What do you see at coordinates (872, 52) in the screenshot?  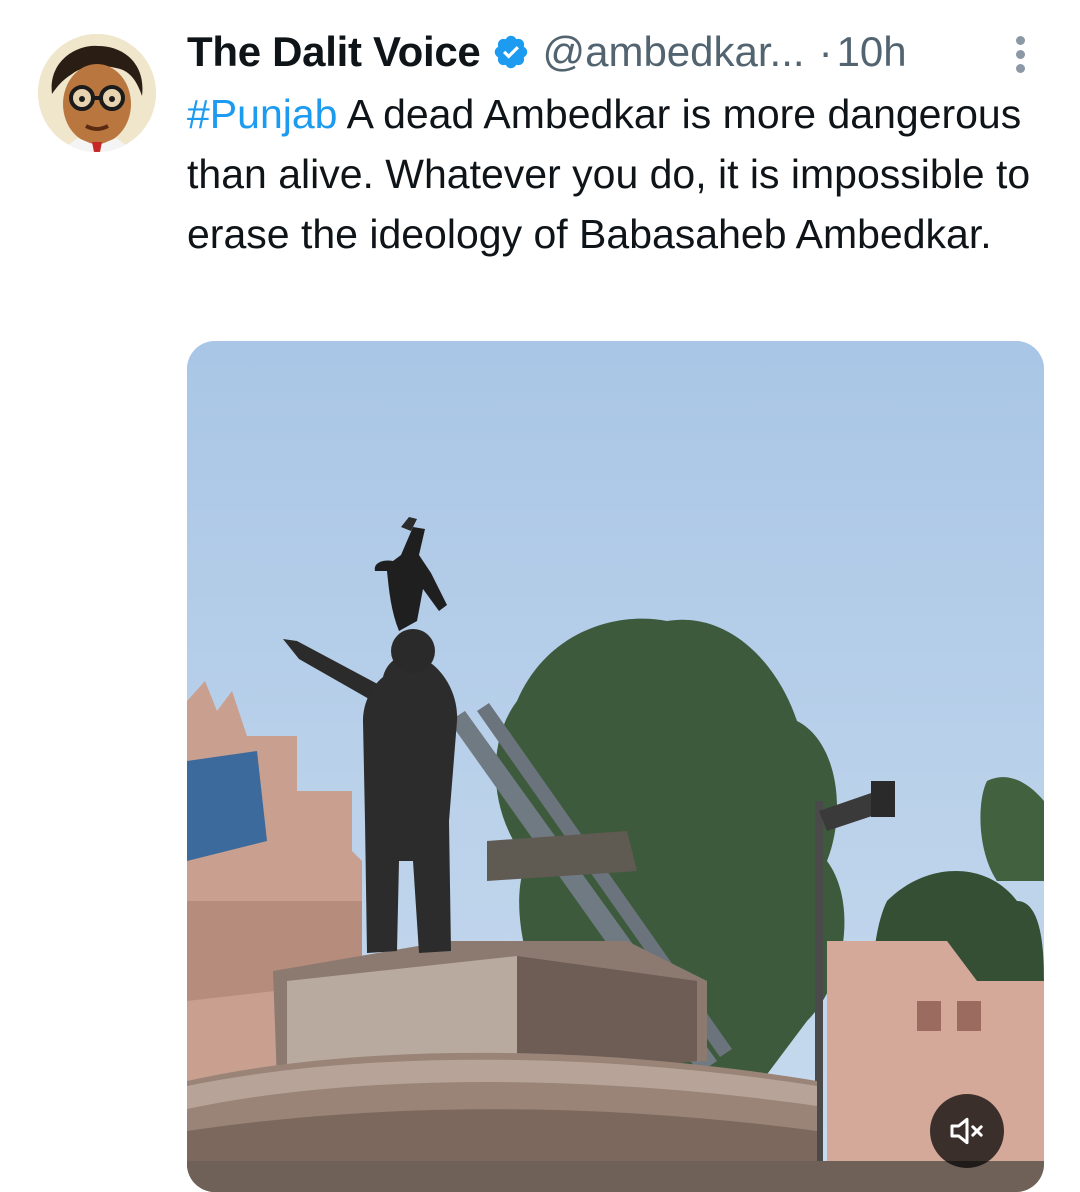 I see `timestamp: 10h` at bounding box center [872, 52].